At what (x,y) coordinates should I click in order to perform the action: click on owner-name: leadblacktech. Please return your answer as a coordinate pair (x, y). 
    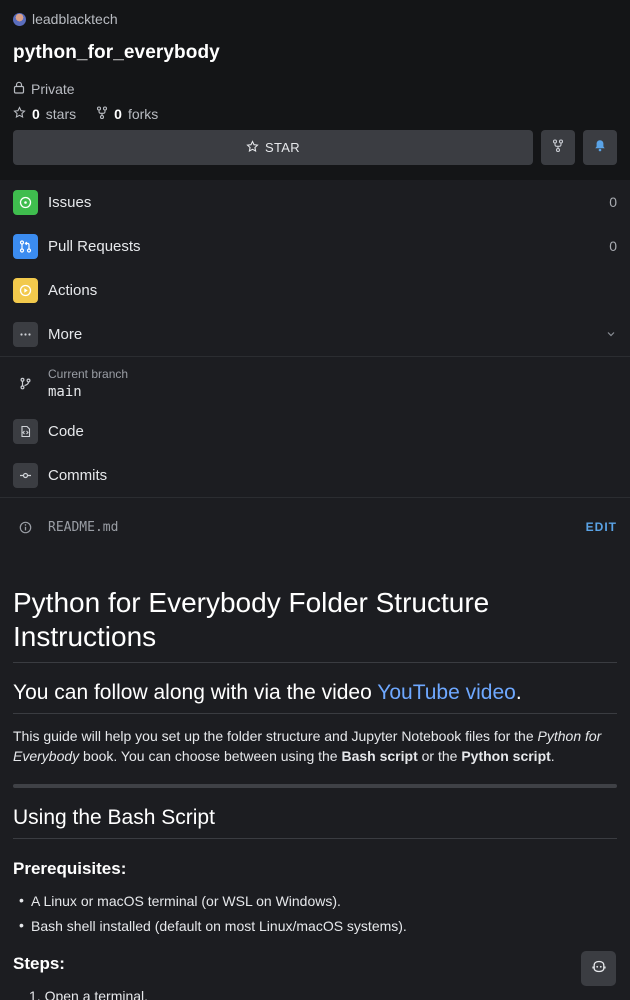
    Looking at the image, I should click on (75, 19).